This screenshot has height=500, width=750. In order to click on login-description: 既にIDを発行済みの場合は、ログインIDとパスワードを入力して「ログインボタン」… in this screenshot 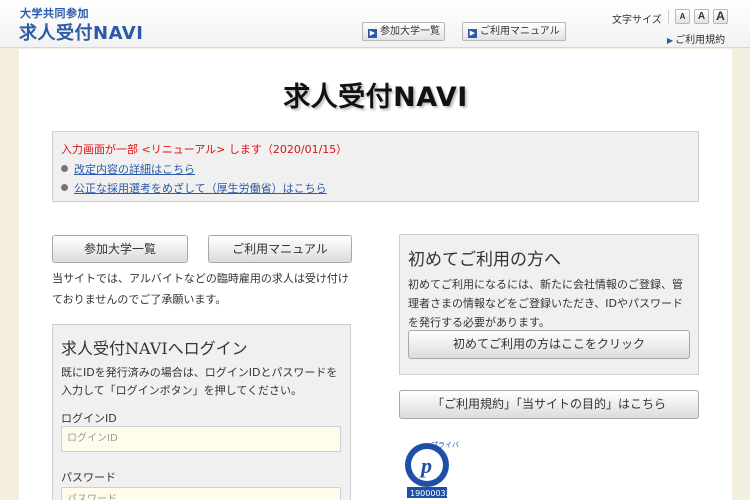, I will do `click(199, 381)`.